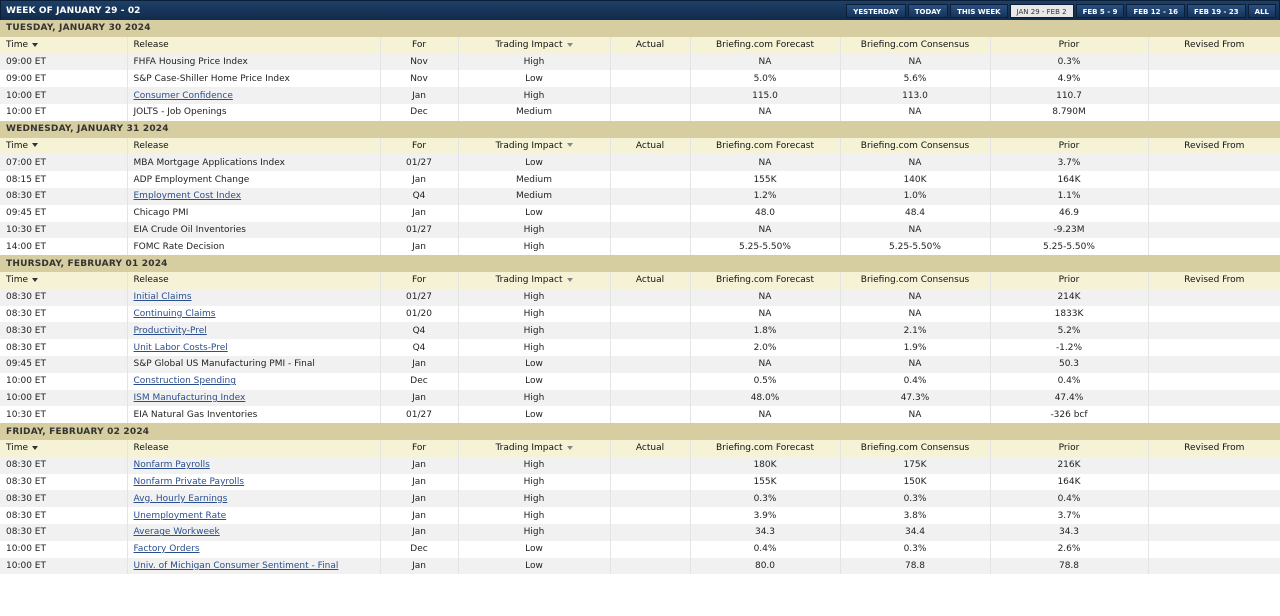 Image resolution: width=1280 pixels, height=616 pixels. What do you see at coordinates (188, 196) in the screenshot?
I see `release-link: Employment Cost Index` at bounding box center [188, 196].